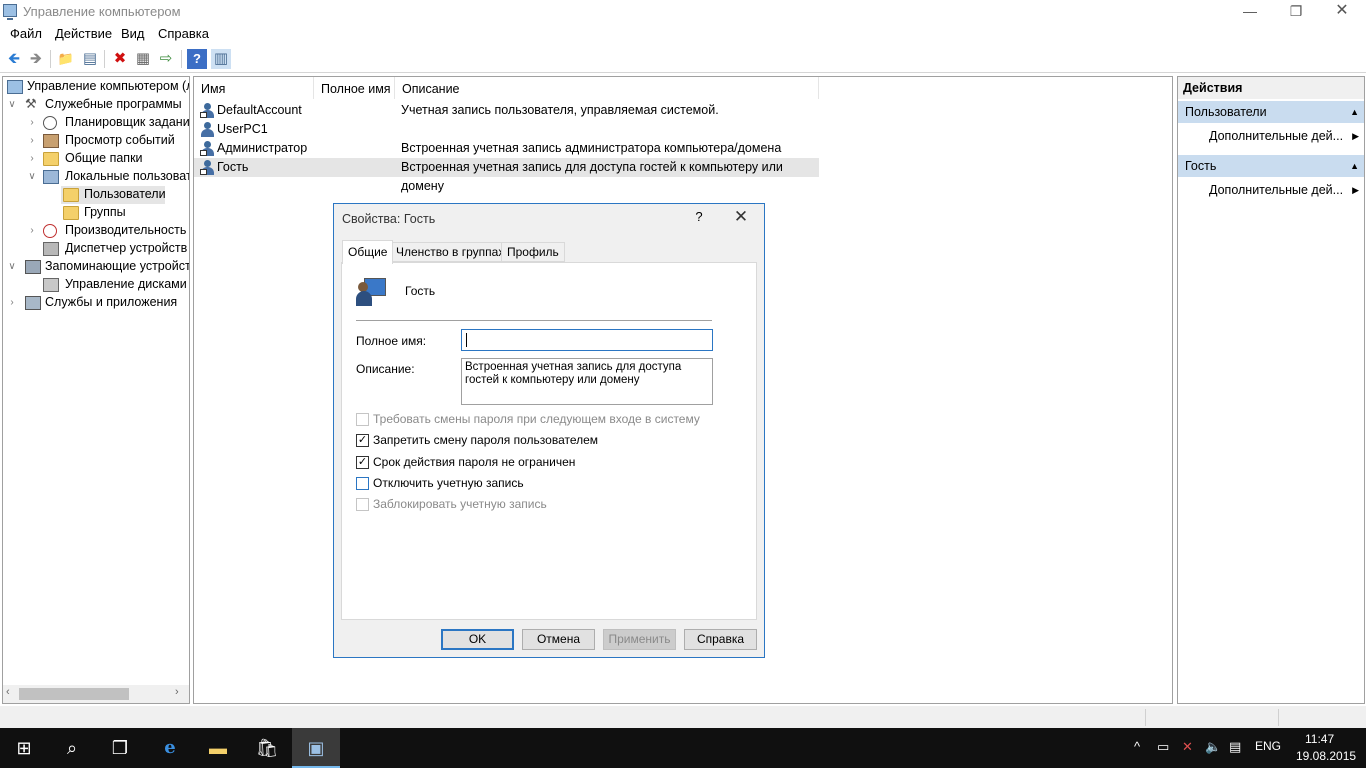 This screenshot has height=768, width=1366. Describe the element at coordinates (587, 340) in the screenshot. I see `fullname-input` at that location.